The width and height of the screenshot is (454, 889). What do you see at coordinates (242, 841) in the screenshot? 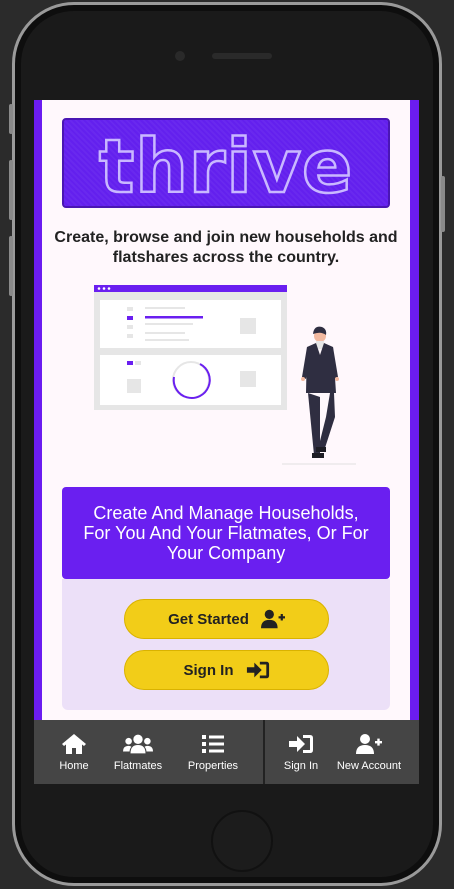
I see `home-hardware-button` at bounding box center [242, 841].